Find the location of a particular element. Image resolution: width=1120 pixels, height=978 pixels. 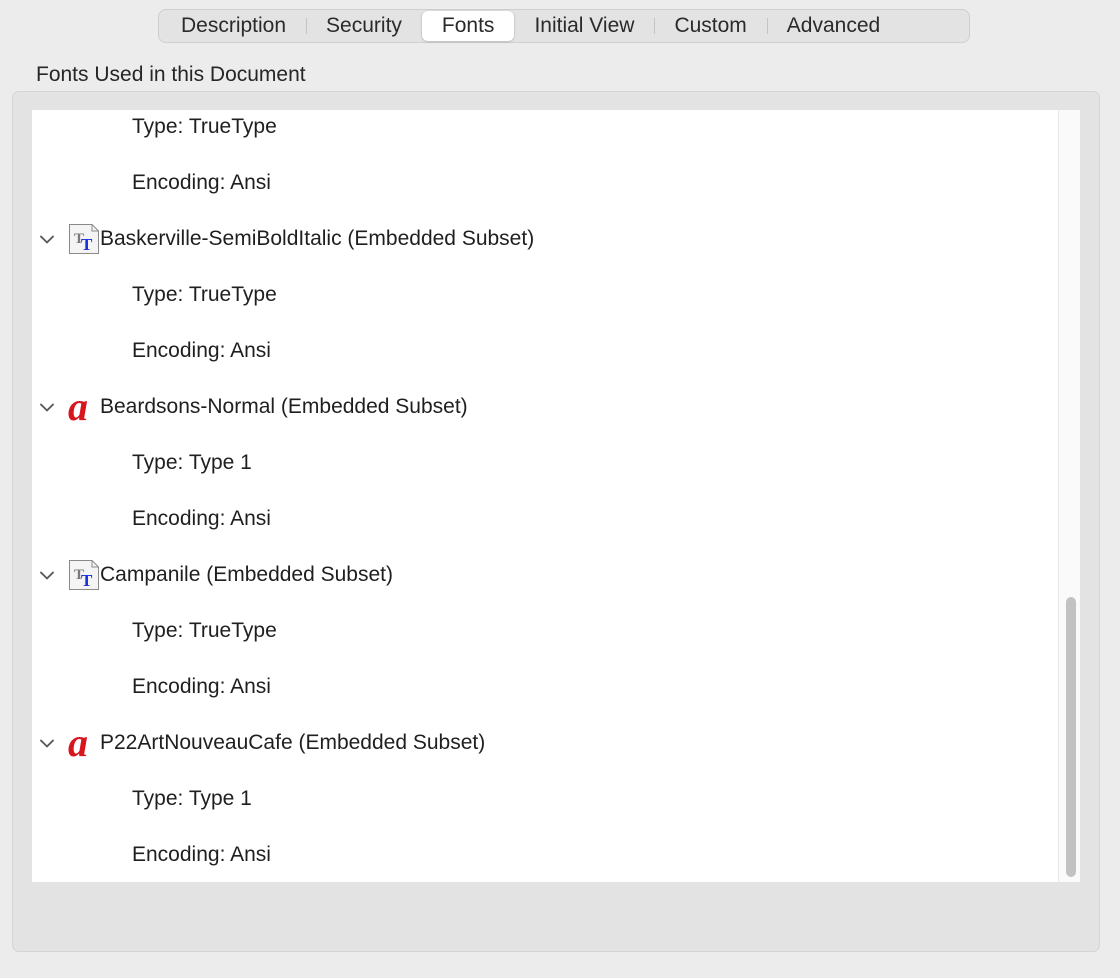

font-name: Beardsons-Normal (Embedded Subset) is located at coordinates (284, 406).